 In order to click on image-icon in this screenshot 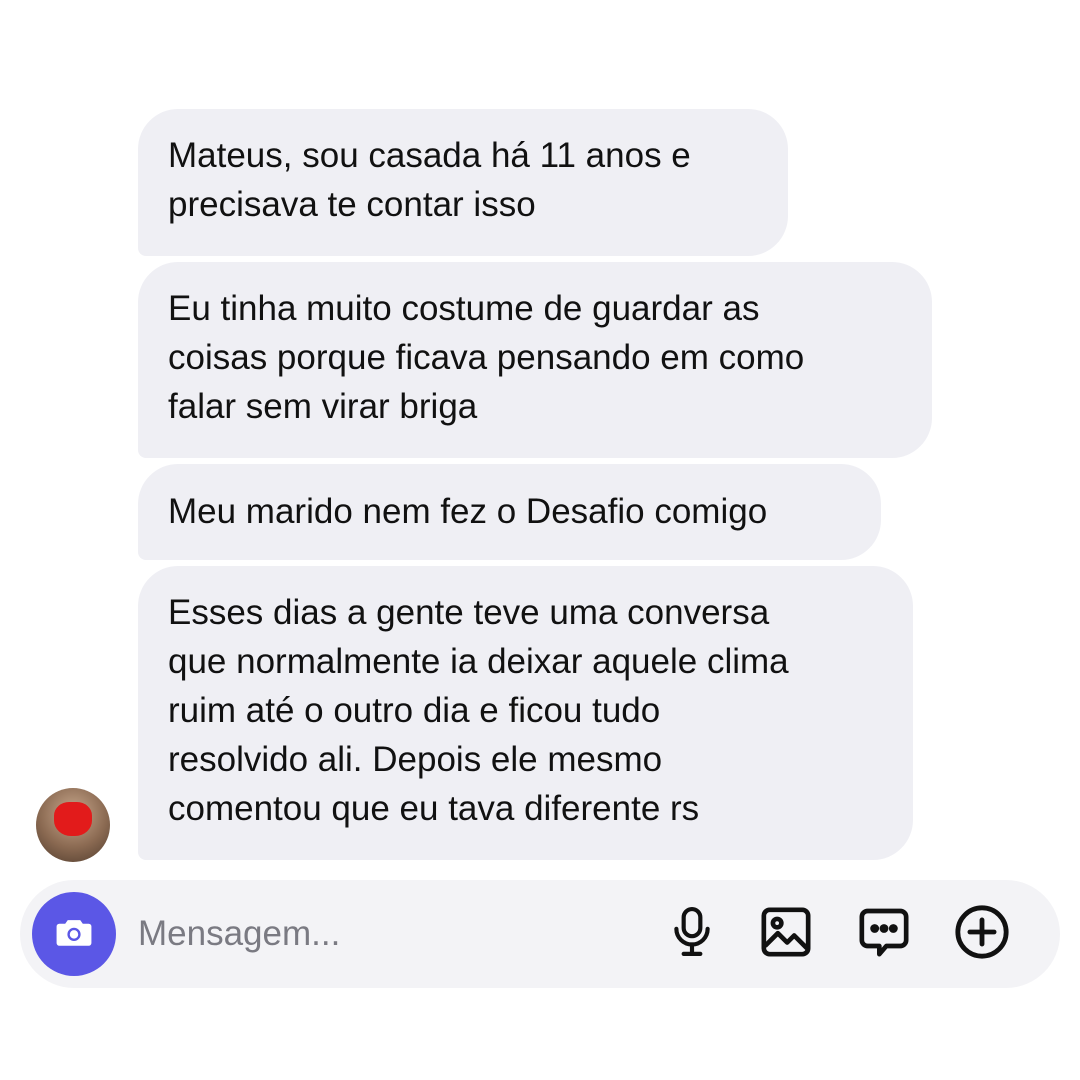, I will do `click(786, 934)`.